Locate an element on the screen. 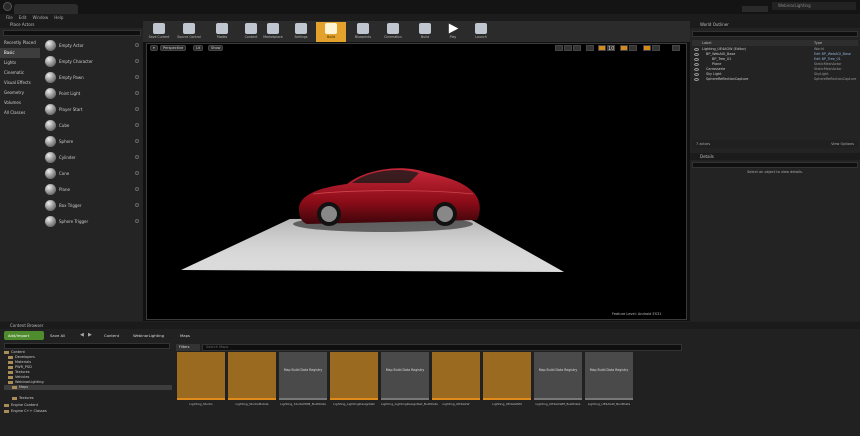  place-item-empty-character: Empty Character is located at coordinates (92, 62).